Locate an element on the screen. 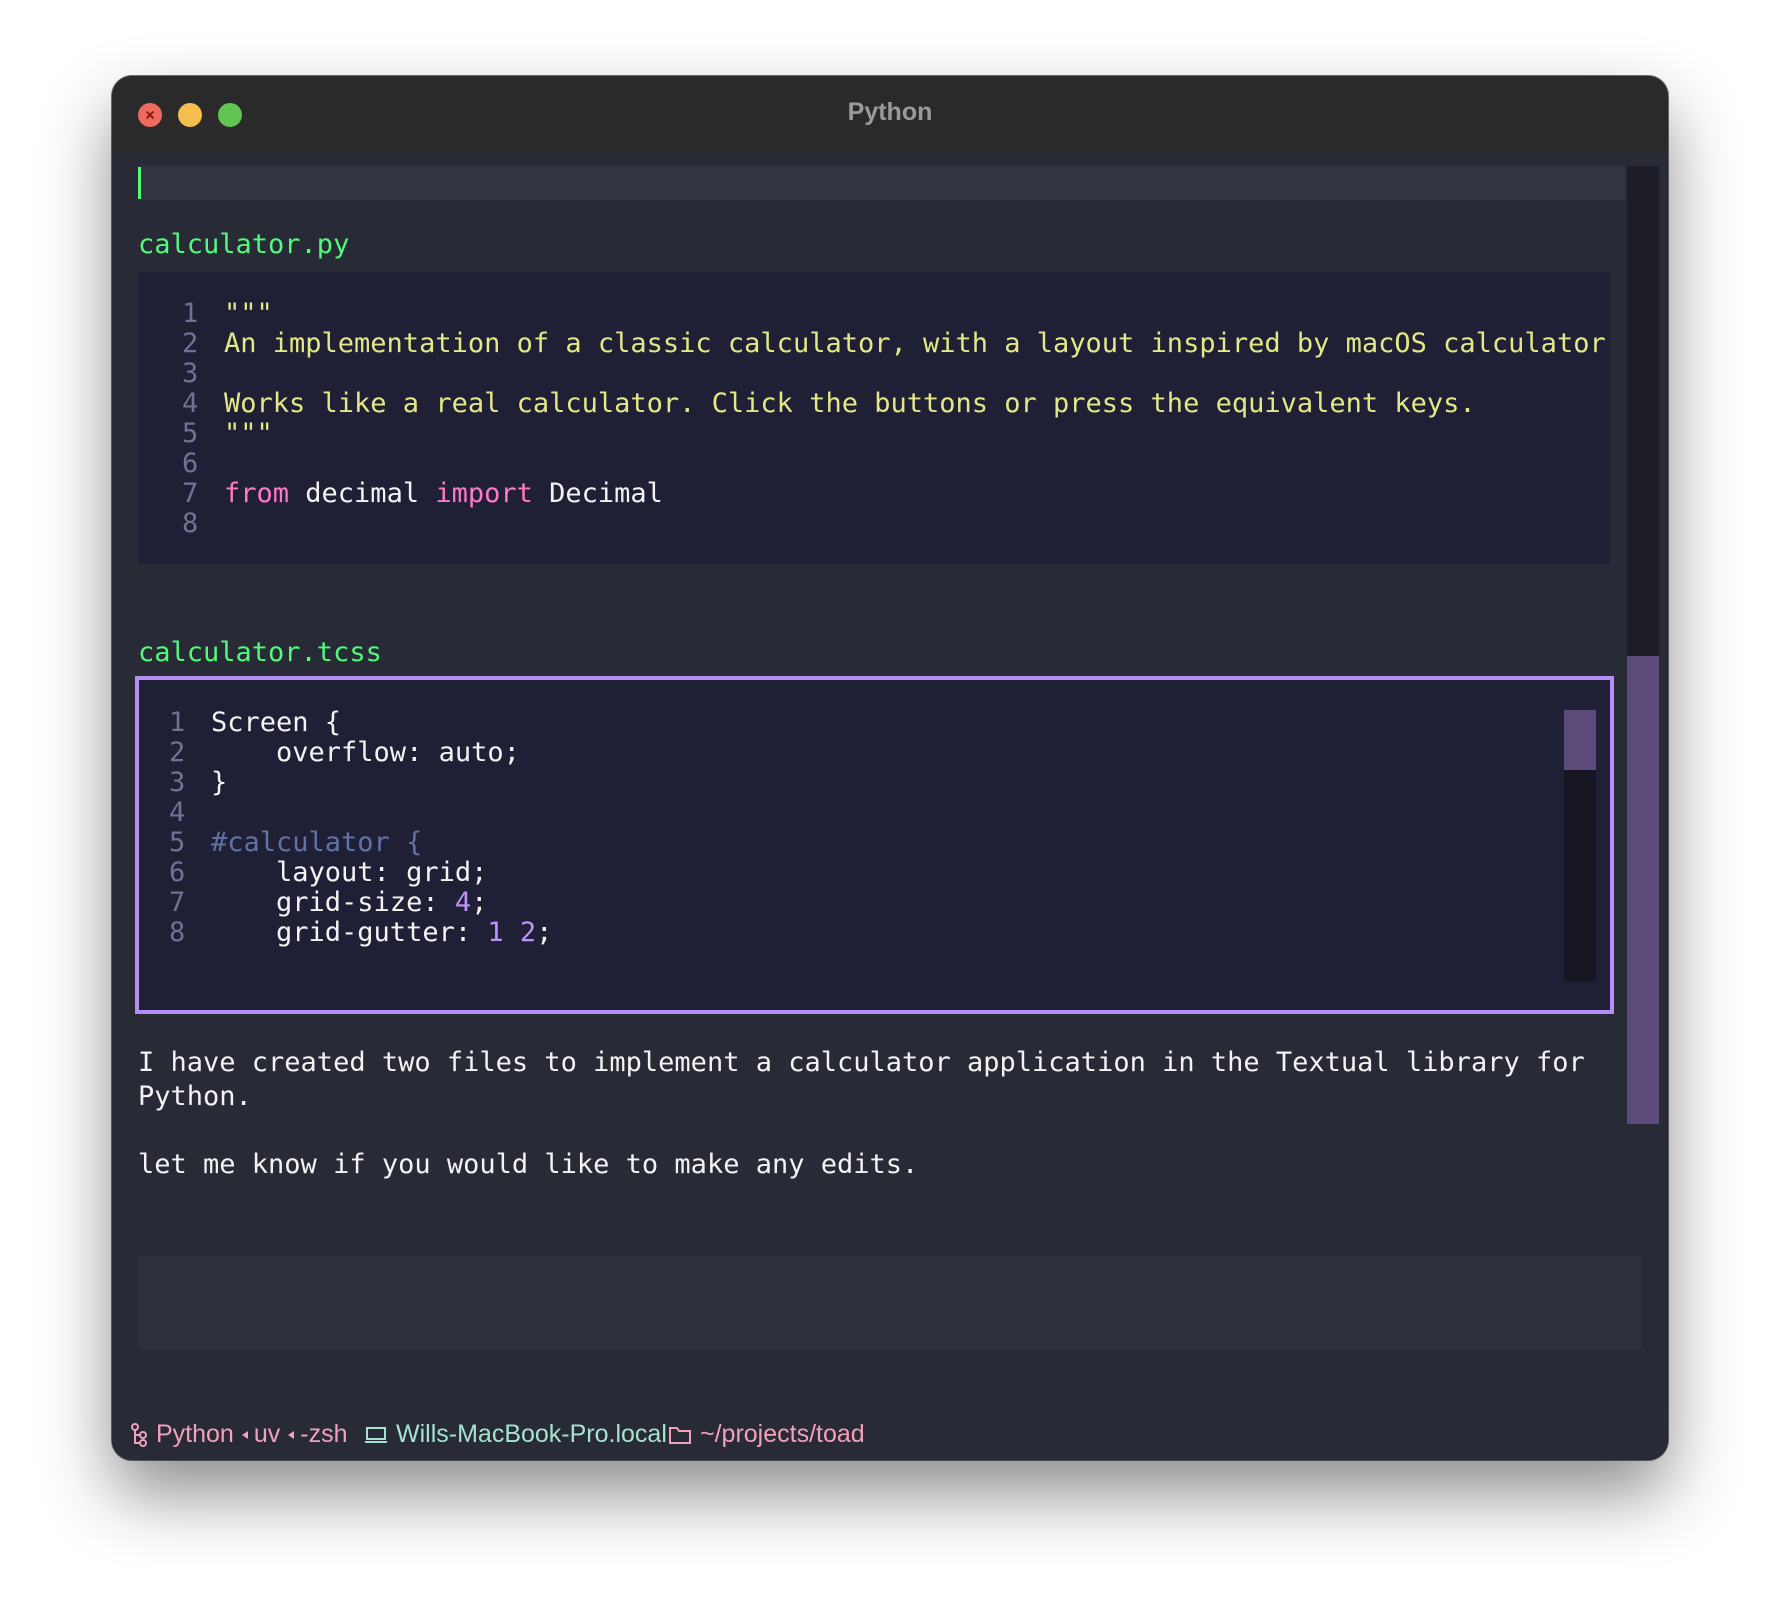  code-token: overflow: auto; is located at coordinates (365, 752).